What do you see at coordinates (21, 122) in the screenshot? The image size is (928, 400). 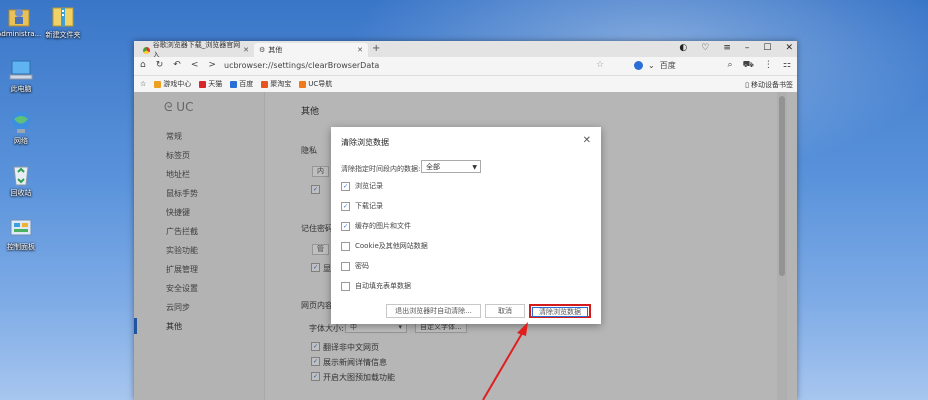 I see `network-icon` at bounding box center [21, 122].